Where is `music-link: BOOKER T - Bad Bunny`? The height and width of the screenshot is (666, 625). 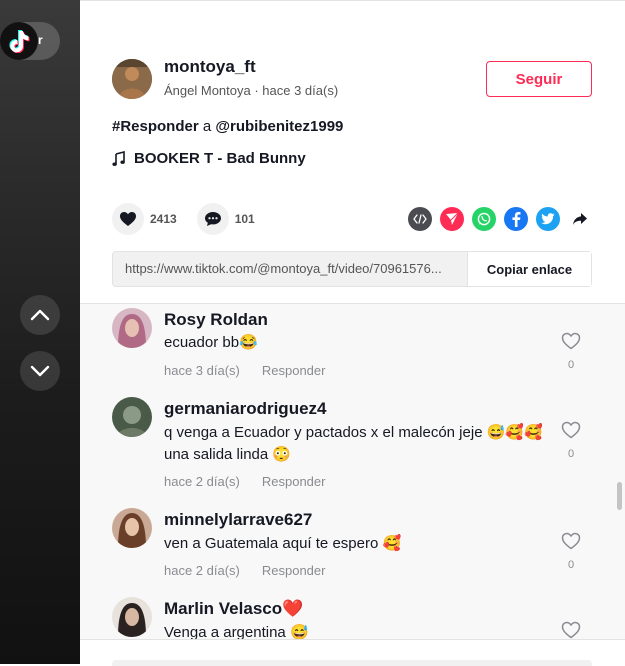
music-link: BOOKER T - Bad Bunny is located at coordinates (209, 158).